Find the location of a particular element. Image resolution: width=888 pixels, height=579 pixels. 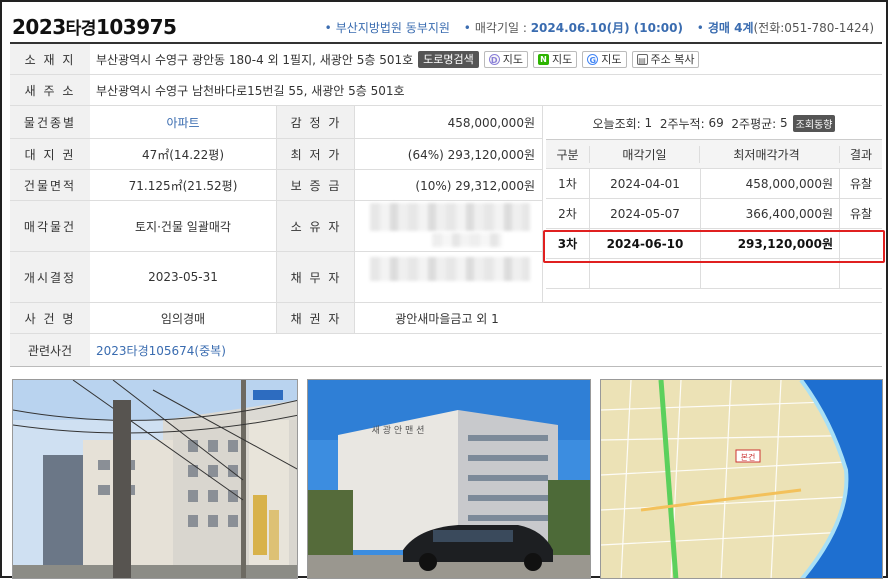

owner-label: 소 유 자 is located at coordinates (316, 226).